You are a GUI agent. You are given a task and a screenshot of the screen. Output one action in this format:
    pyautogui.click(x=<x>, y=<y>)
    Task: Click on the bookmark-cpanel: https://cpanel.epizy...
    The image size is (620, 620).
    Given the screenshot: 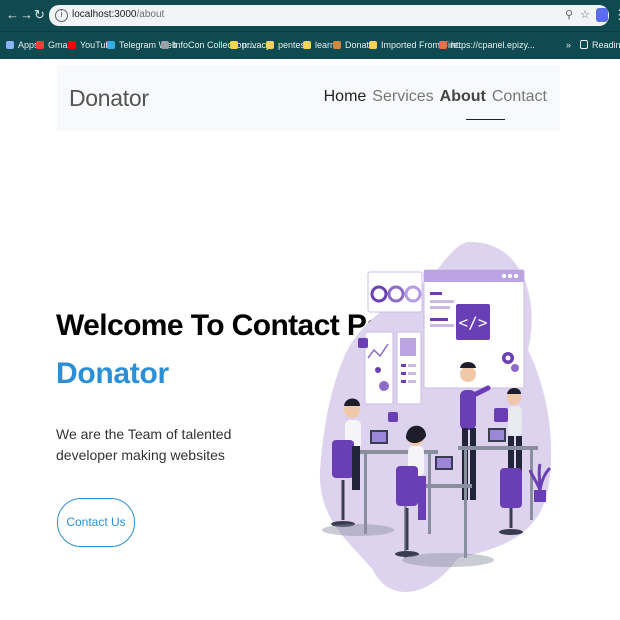 What is the action you would take?
    pyautogui.click(x=487, y=45)
    